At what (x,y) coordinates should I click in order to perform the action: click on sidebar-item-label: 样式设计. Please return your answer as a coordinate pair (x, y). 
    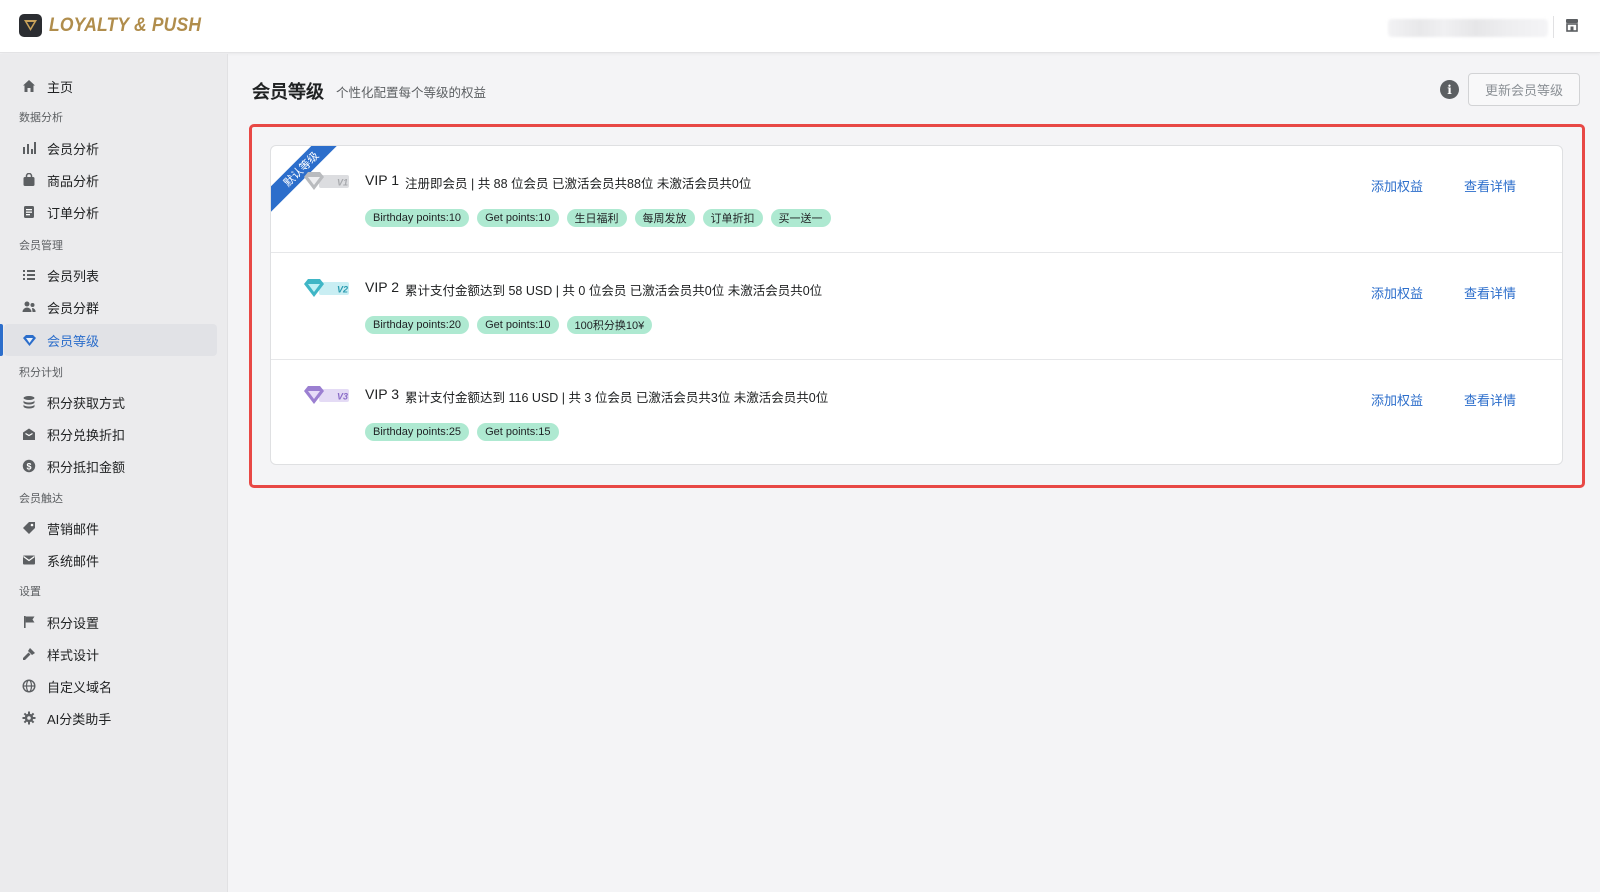
    Looking at the image, I should click on (73, 655).